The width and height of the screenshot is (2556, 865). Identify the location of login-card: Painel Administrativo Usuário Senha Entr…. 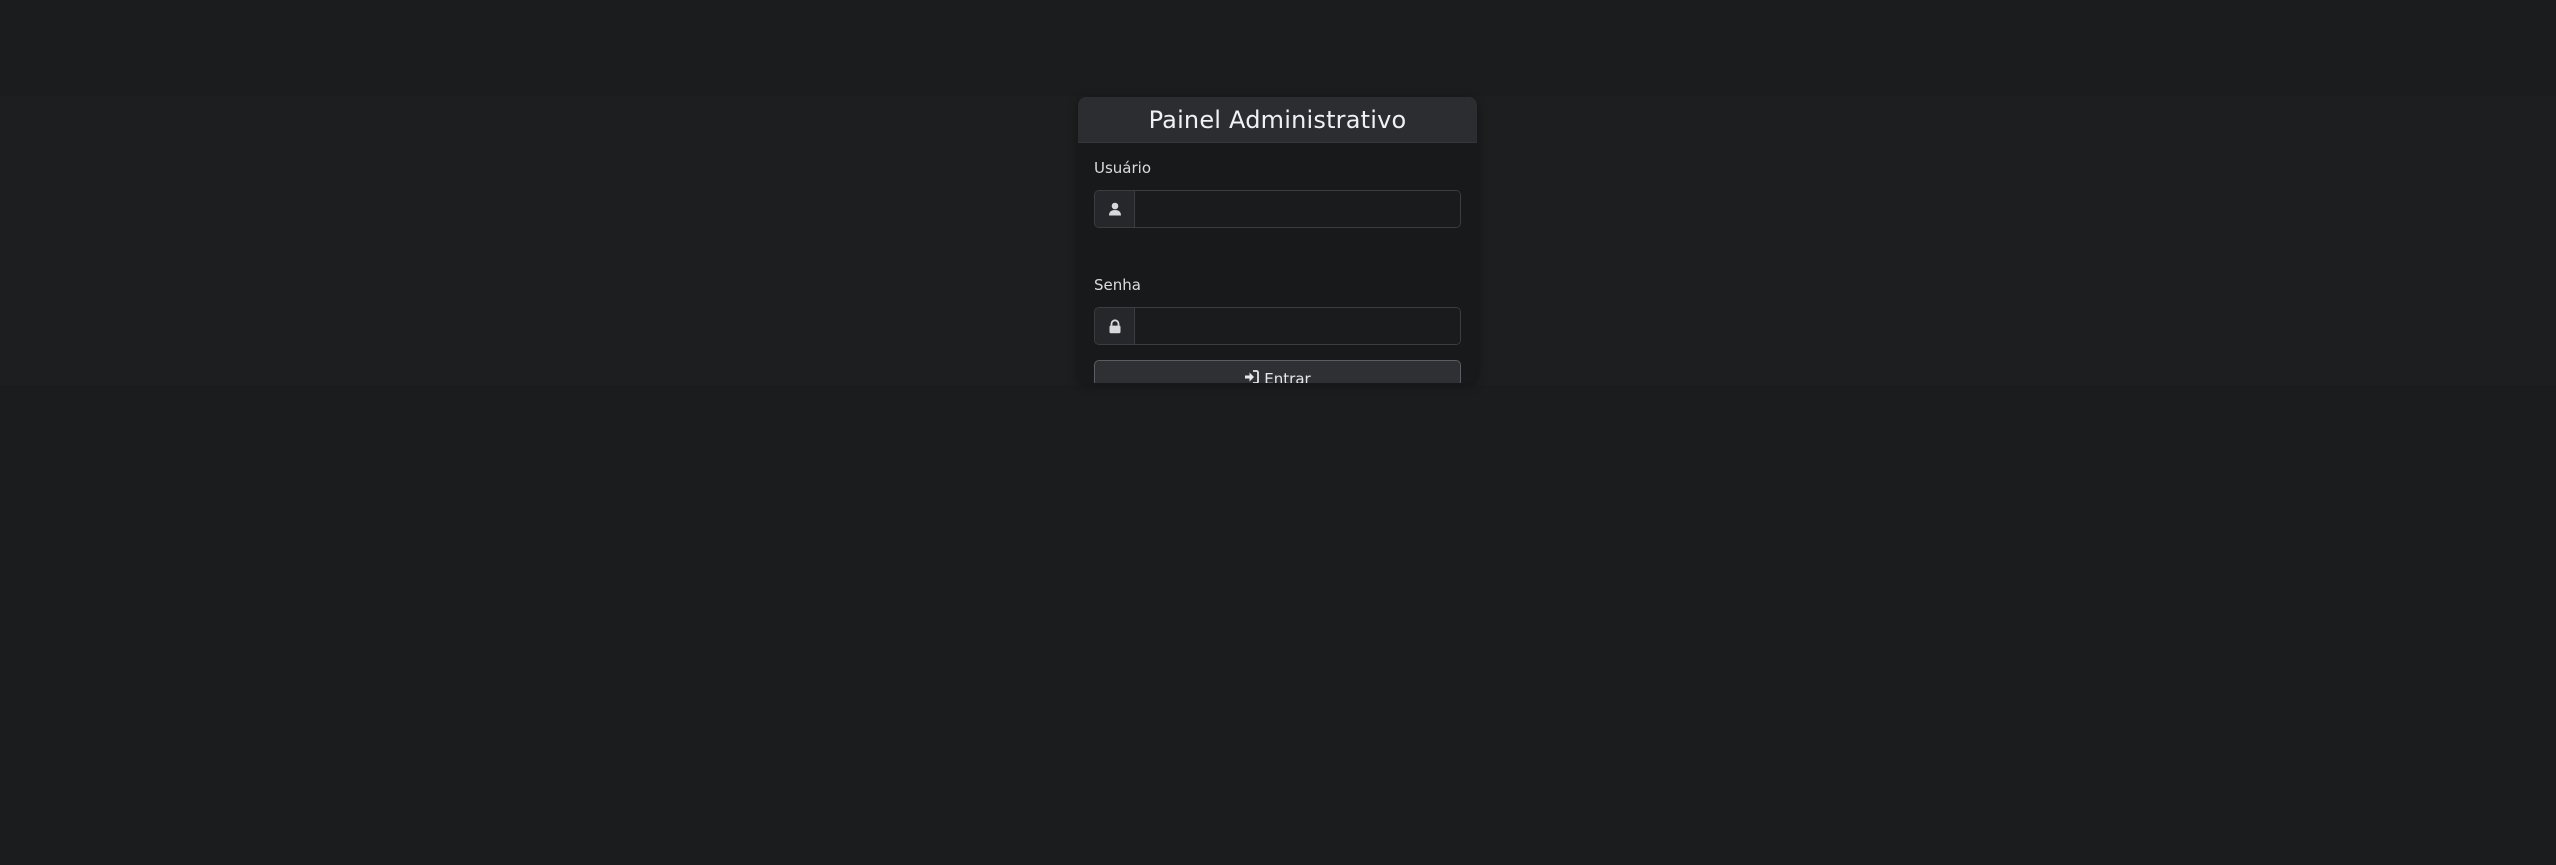
(1277, 240).